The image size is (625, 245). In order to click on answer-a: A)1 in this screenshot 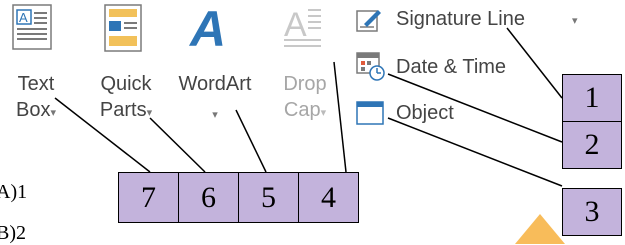, I will do `click(14, 192)`.